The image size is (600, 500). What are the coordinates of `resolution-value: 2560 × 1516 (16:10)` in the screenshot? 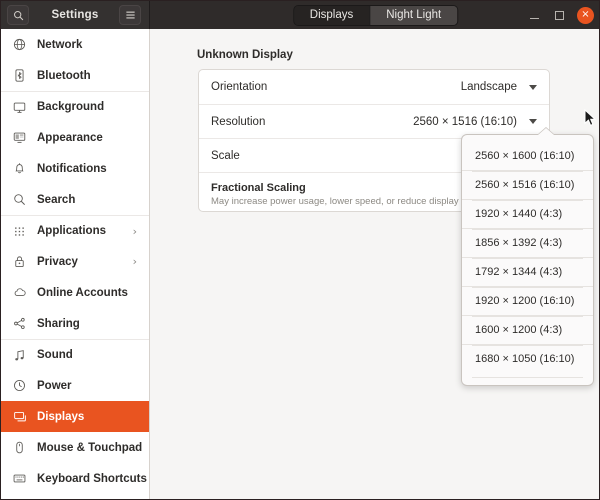 It's located at (465, 121).